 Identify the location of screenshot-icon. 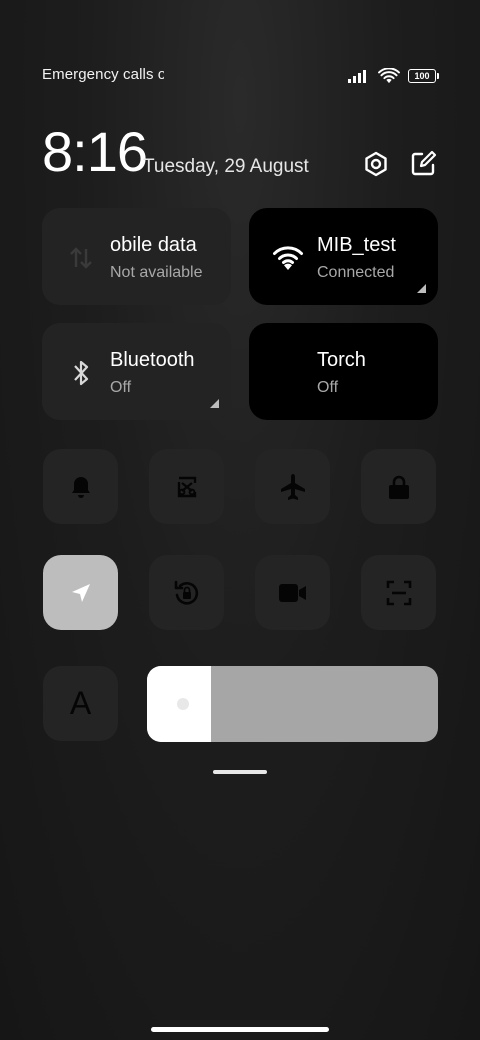
(186, 486).